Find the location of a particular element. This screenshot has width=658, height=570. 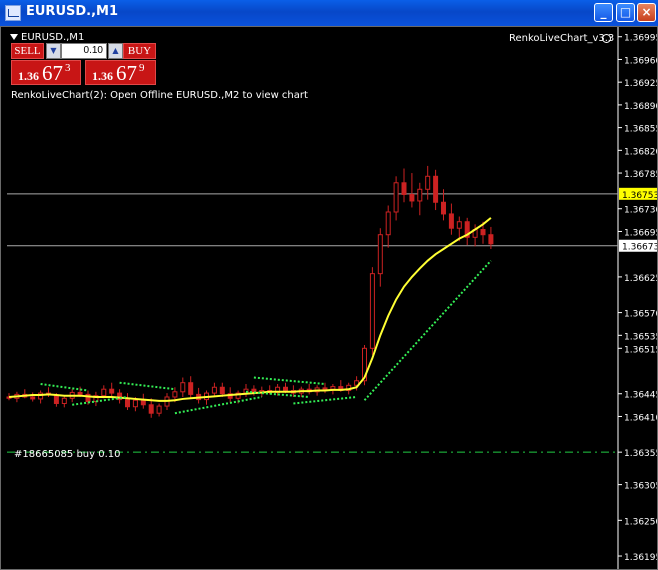

bid-price-tag-label: 1.36673 is located at coordinates (639, 248).